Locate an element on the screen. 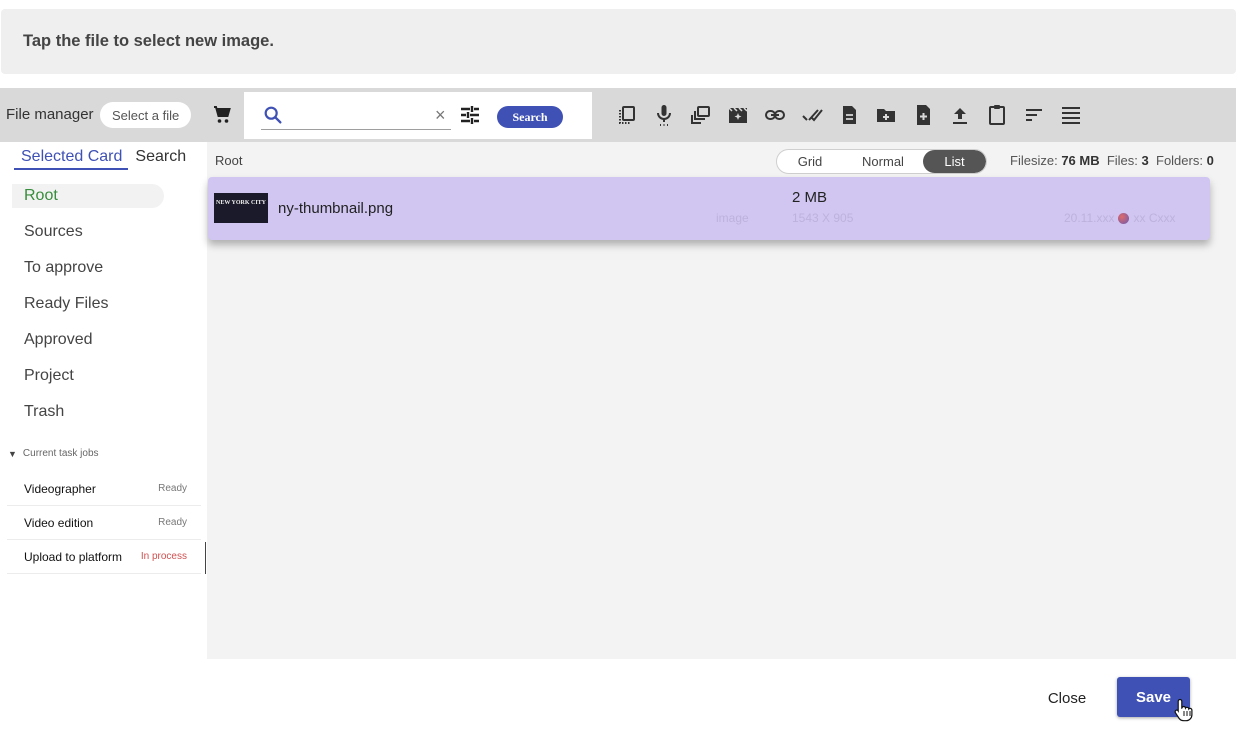 Image resolution: width=1250 pixels, height=732 pixels. list-view-icon is located at coordinates (1070, 115).